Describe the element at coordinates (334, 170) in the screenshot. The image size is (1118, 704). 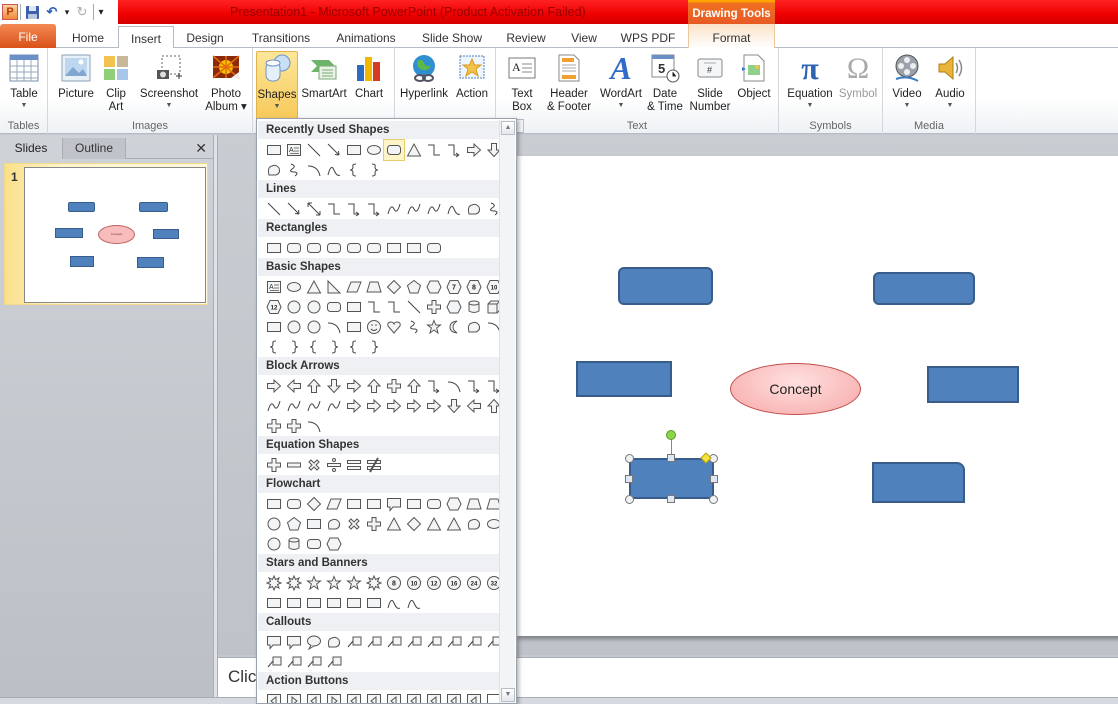
I see `shape-wave-icon` at that location.